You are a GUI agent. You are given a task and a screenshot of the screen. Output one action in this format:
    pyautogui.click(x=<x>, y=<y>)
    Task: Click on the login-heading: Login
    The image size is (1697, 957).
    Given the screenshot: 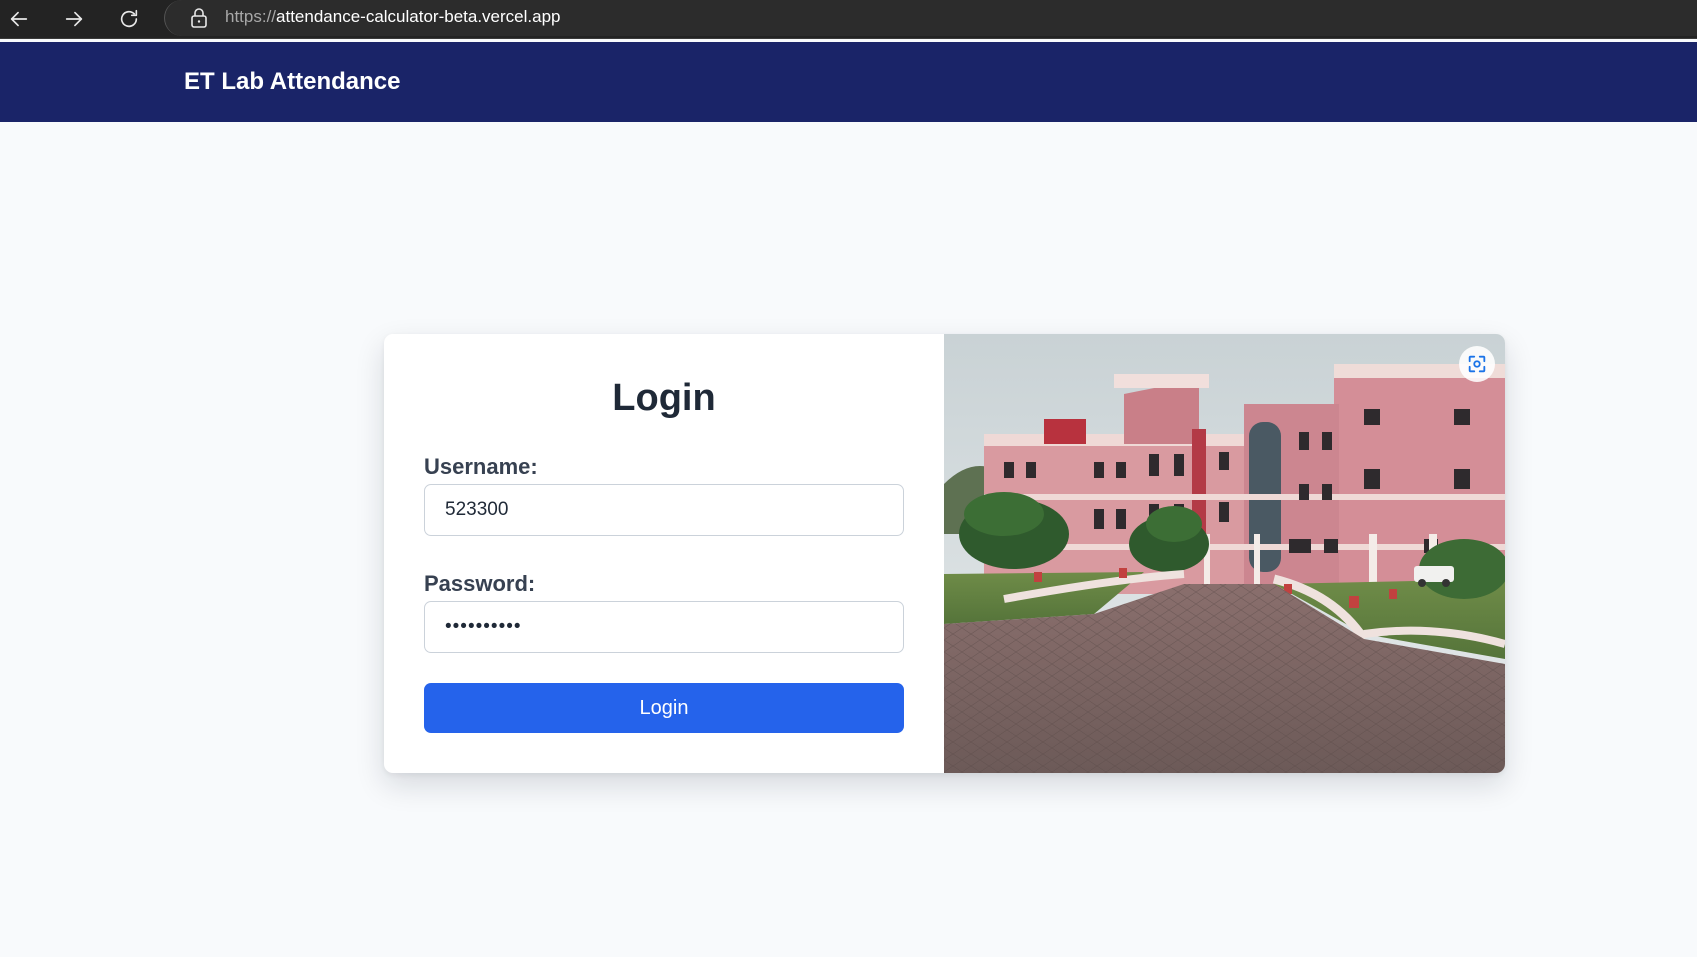 What is the action you would take?
    pyautogui.click(x=664, y=398)
    